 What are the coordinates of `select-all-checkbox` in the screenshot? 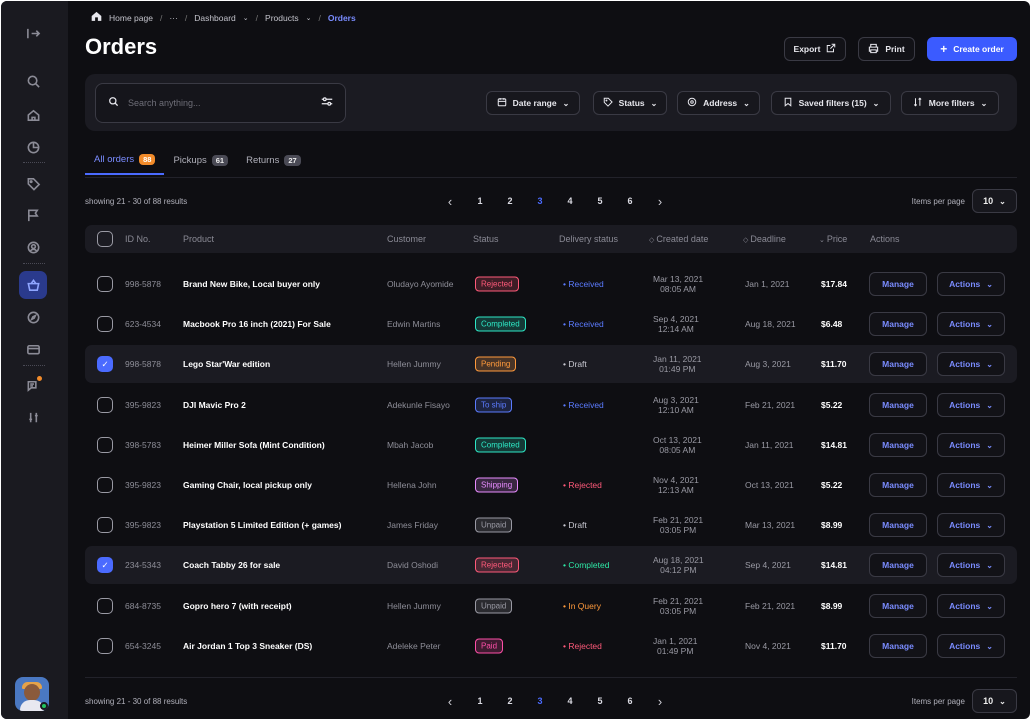 It's located at (105, 239).